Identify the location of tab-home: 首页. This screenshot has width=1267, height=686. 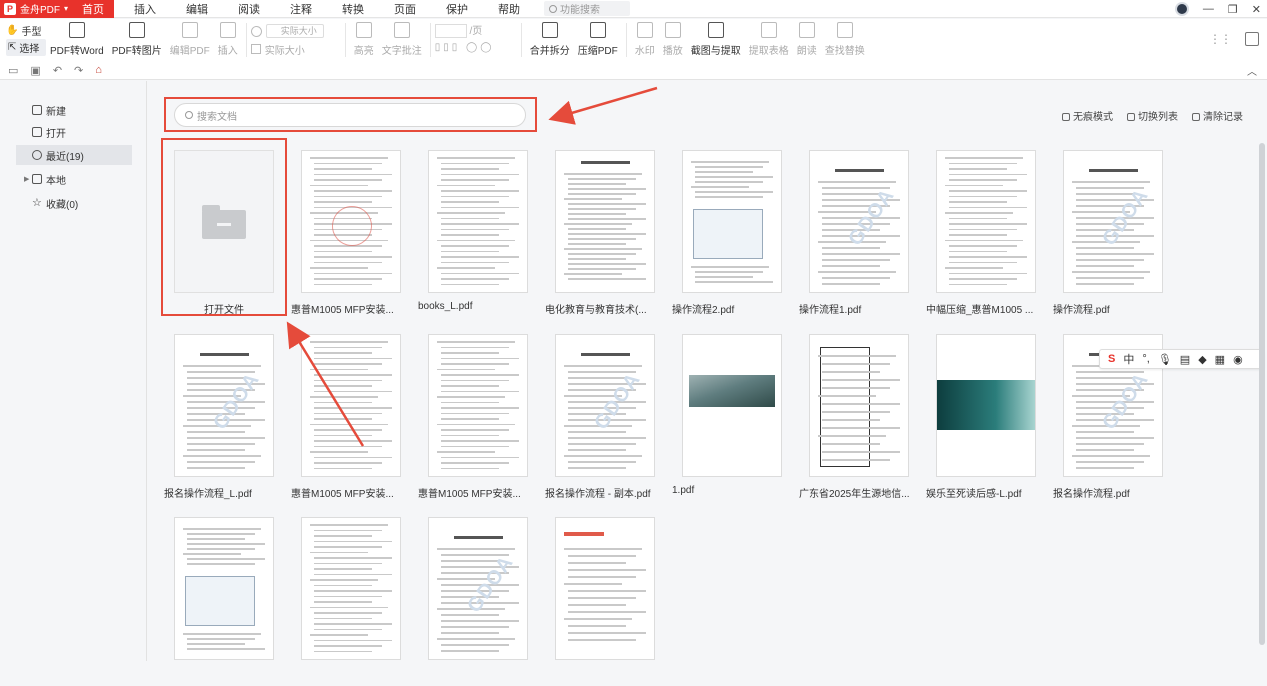
(93, 9).